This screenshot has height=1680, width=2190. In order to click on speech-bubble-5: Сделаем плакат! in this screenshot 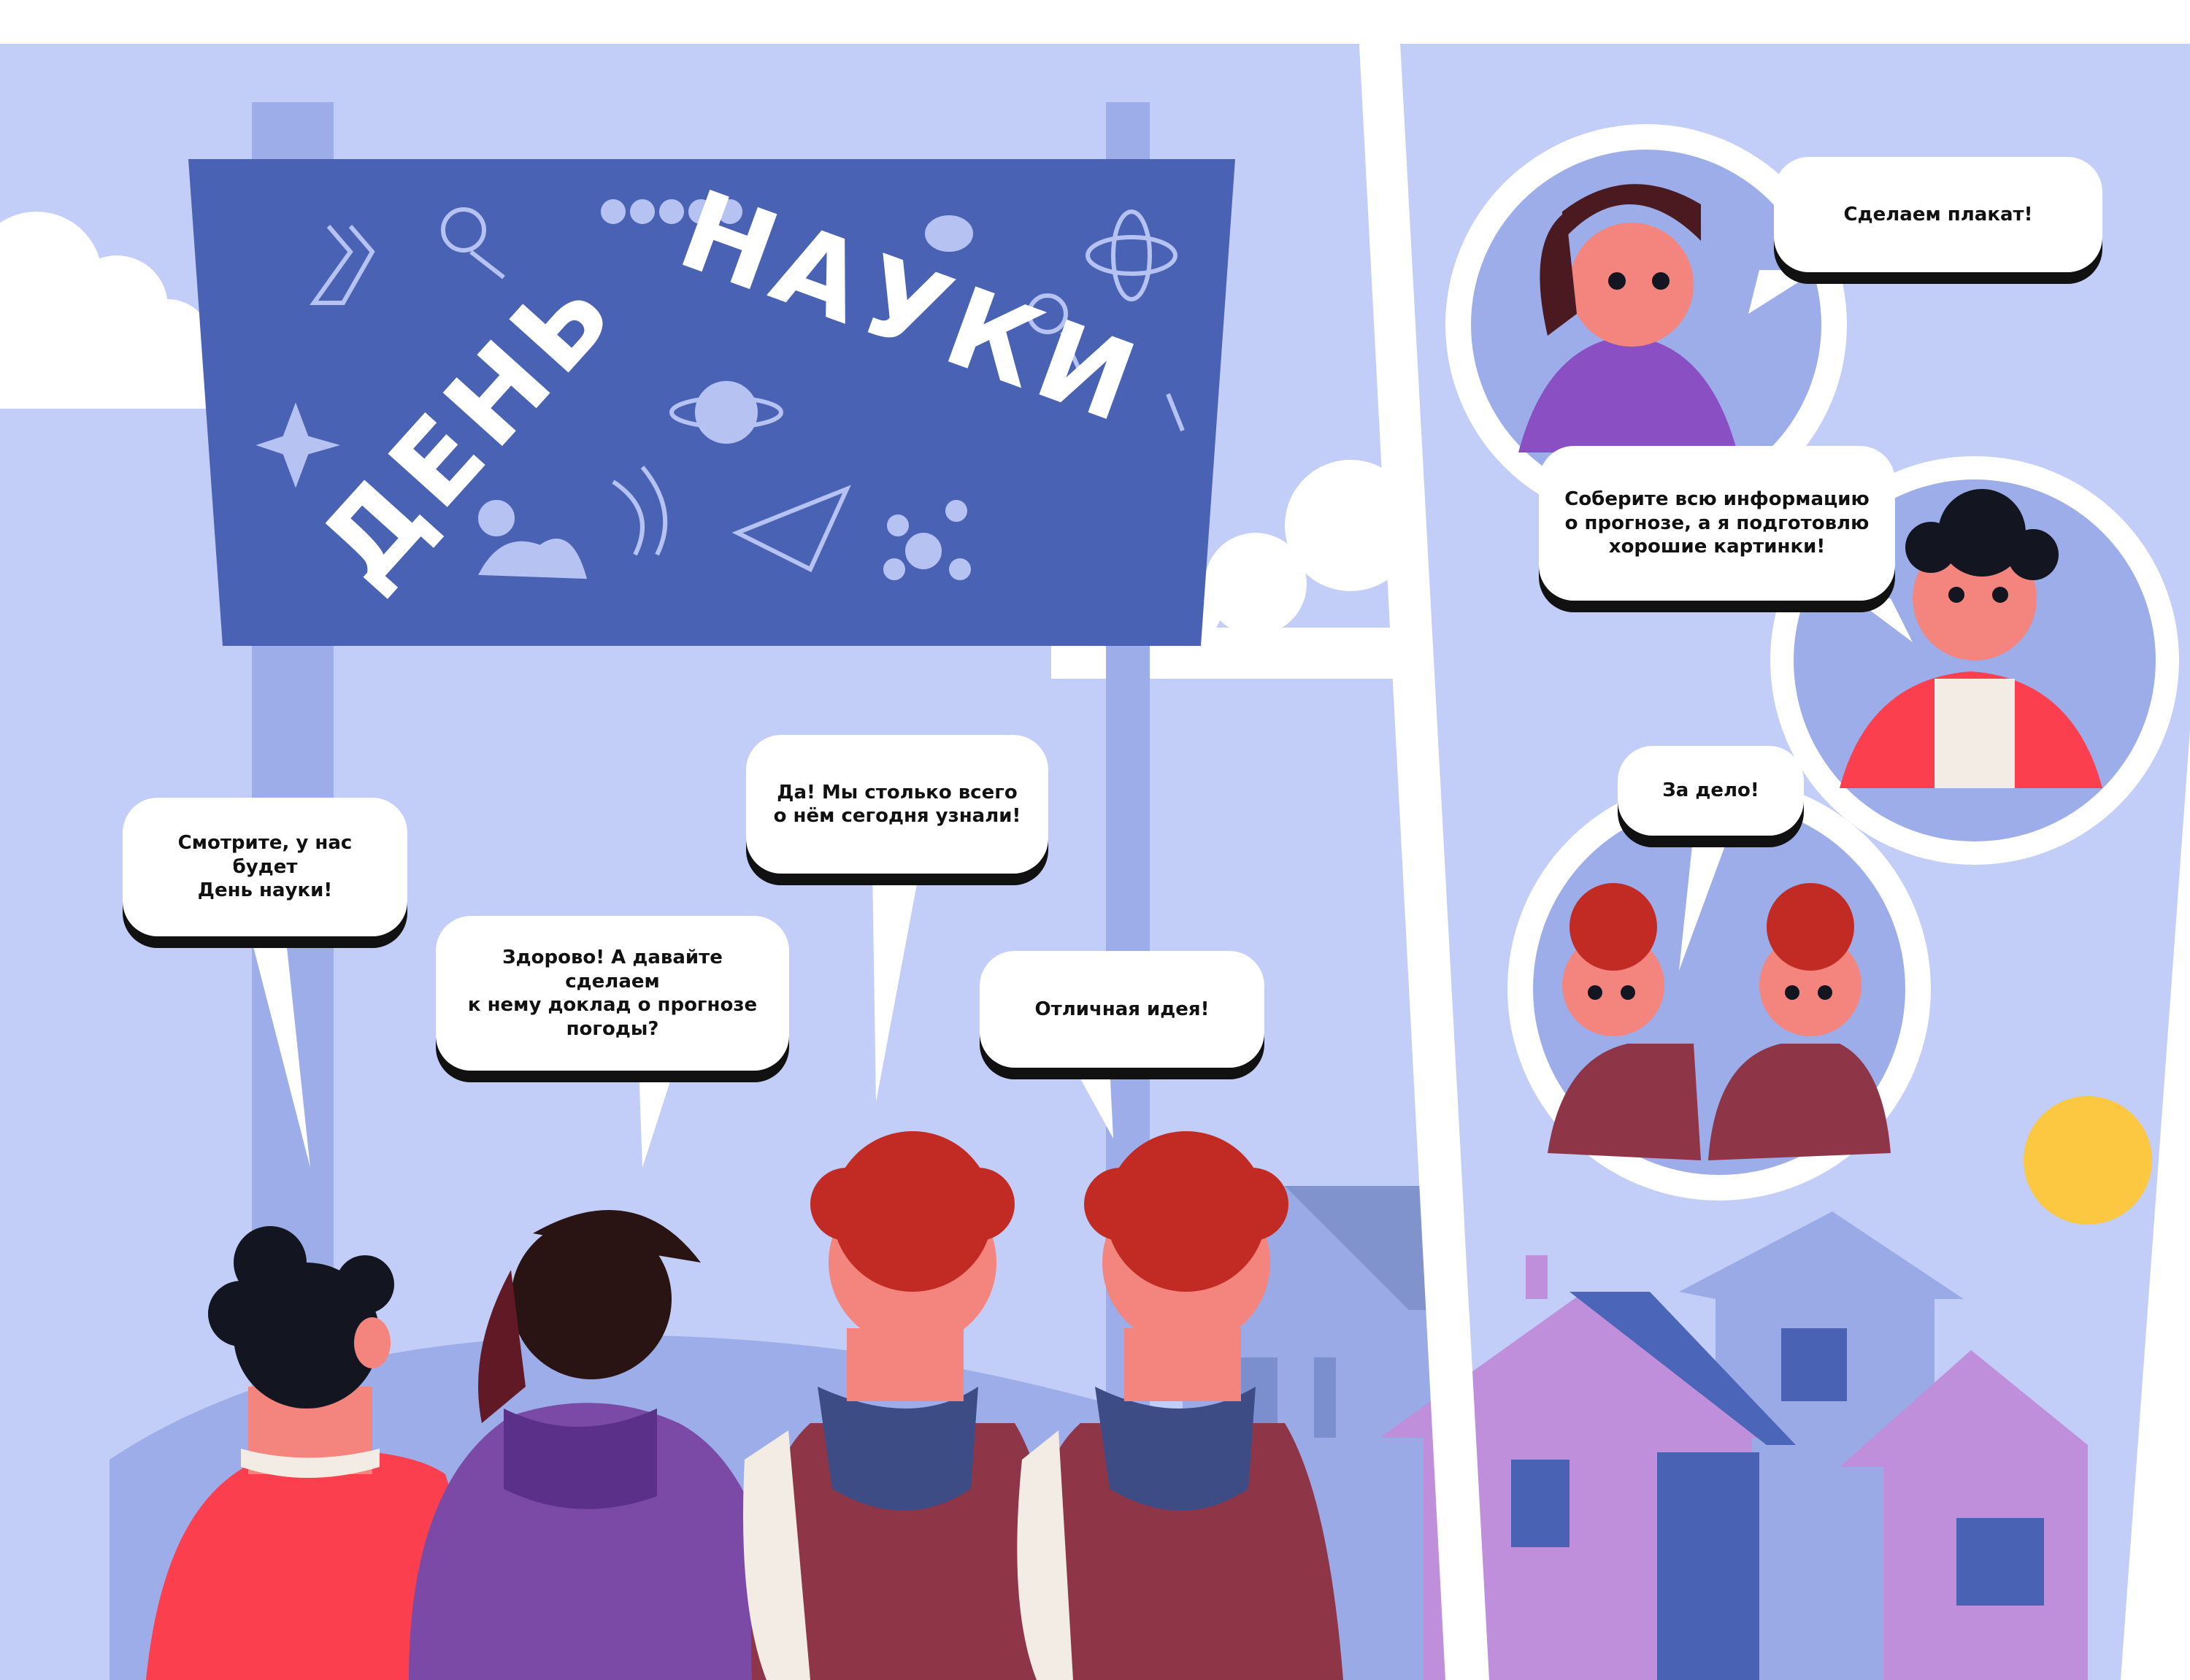, I will do `click(1938, 215)`.